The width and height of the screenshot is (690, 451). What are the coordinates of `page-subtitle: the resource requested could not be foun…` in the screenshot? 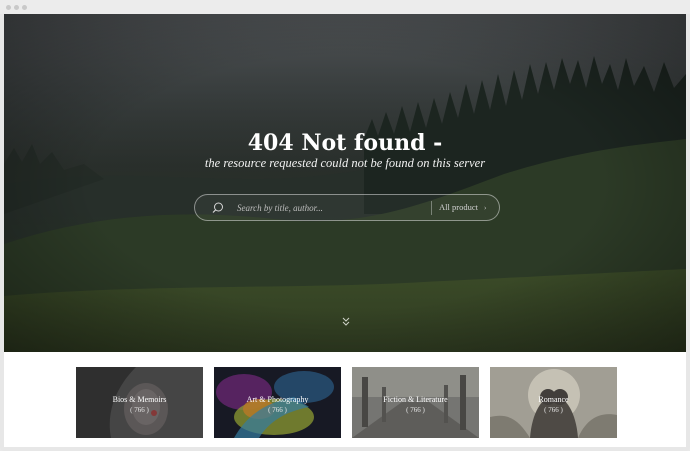 It's located at (345, 163).